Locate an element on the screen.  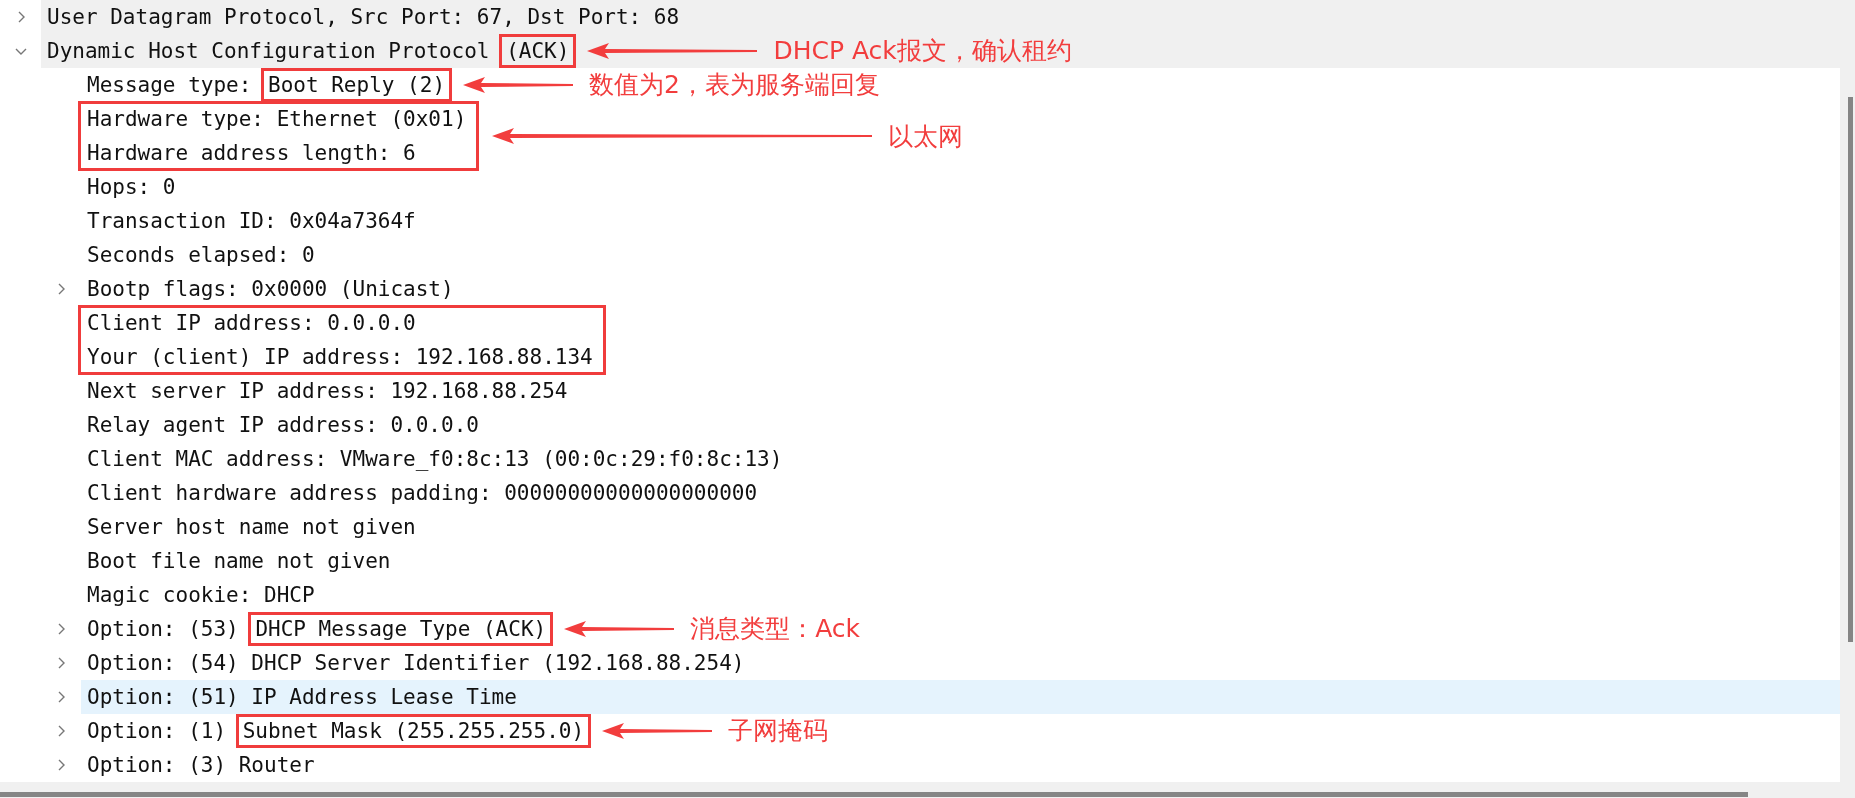
tree-row: Client IP address: 0.0.0.0 is located at coordinates (340, 323).